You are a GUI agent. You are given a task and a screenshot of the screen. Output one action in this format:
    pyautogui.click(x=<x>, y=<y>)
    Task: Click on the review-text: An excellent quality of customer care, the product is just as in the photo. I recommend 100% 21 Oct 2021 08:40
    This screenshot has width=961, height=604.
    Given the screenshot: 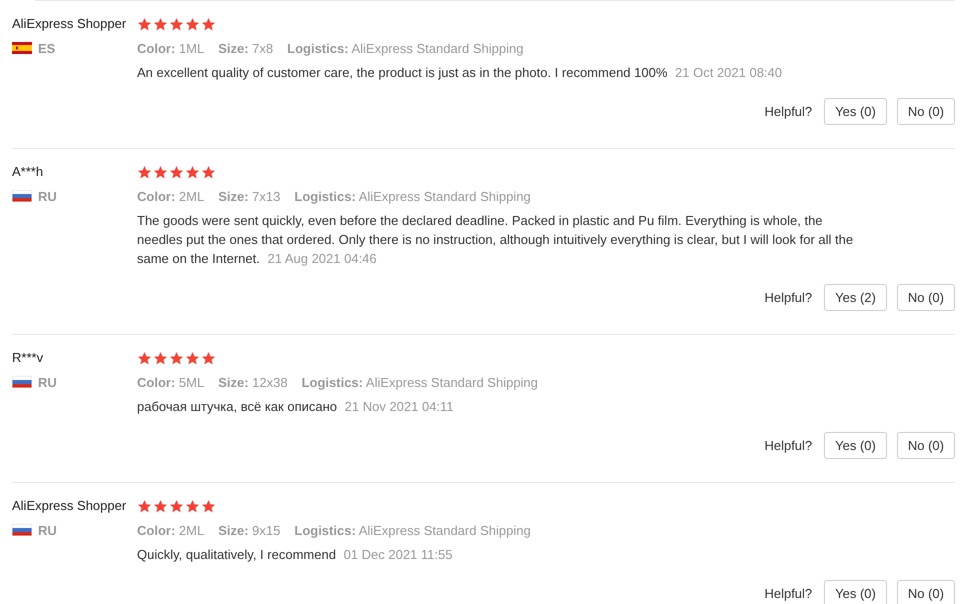 What is the action you would take?
    pyautogui.click(x=460, y=73)
    